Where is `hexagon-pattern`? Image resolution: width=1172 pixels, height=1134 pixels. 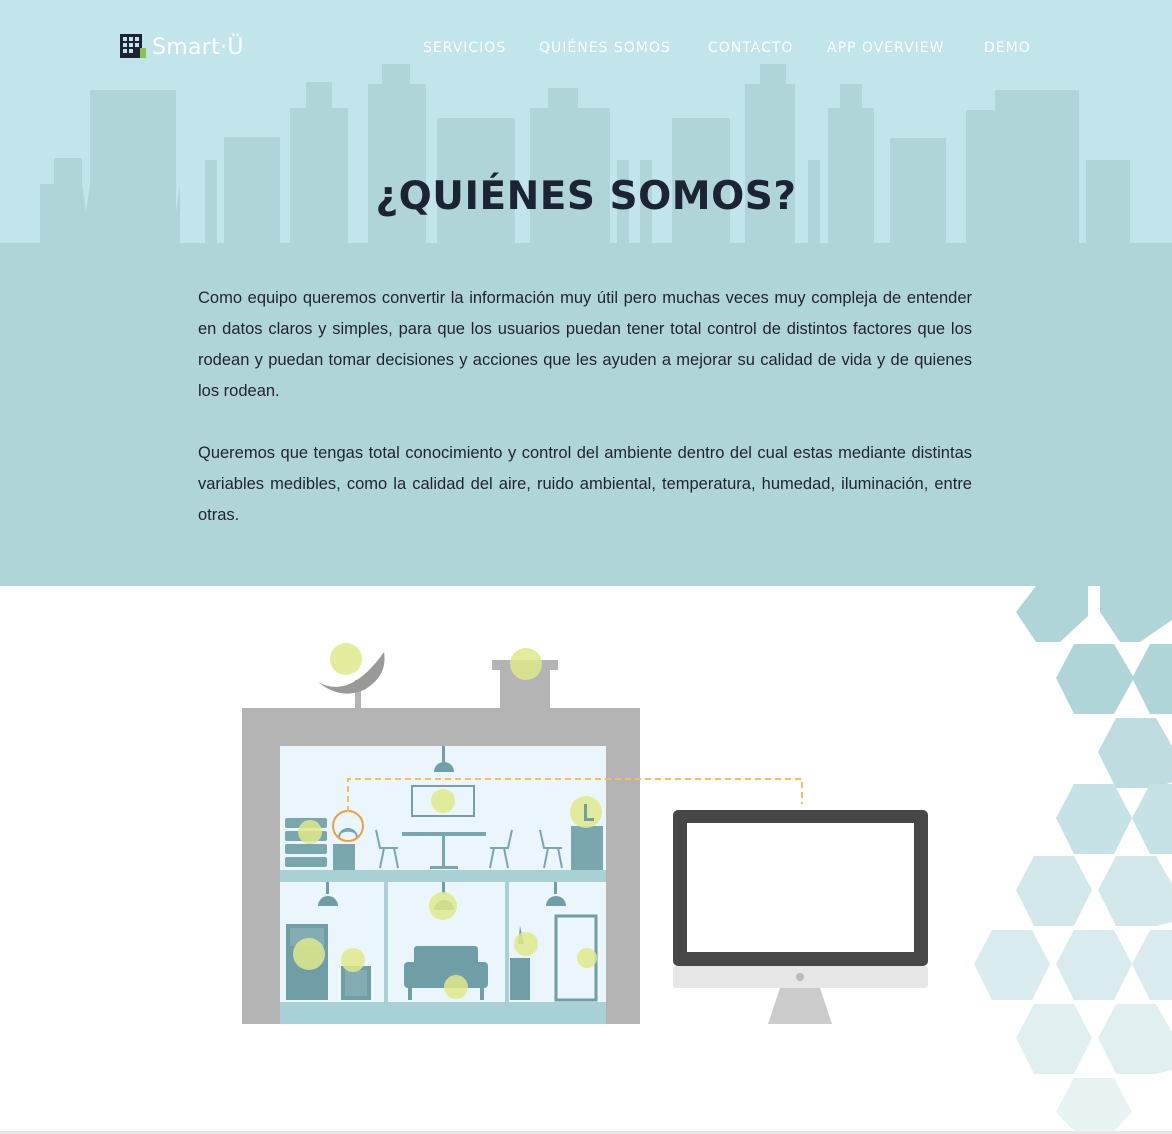
hexagon-pattern is located at coordinates (1073, 858).